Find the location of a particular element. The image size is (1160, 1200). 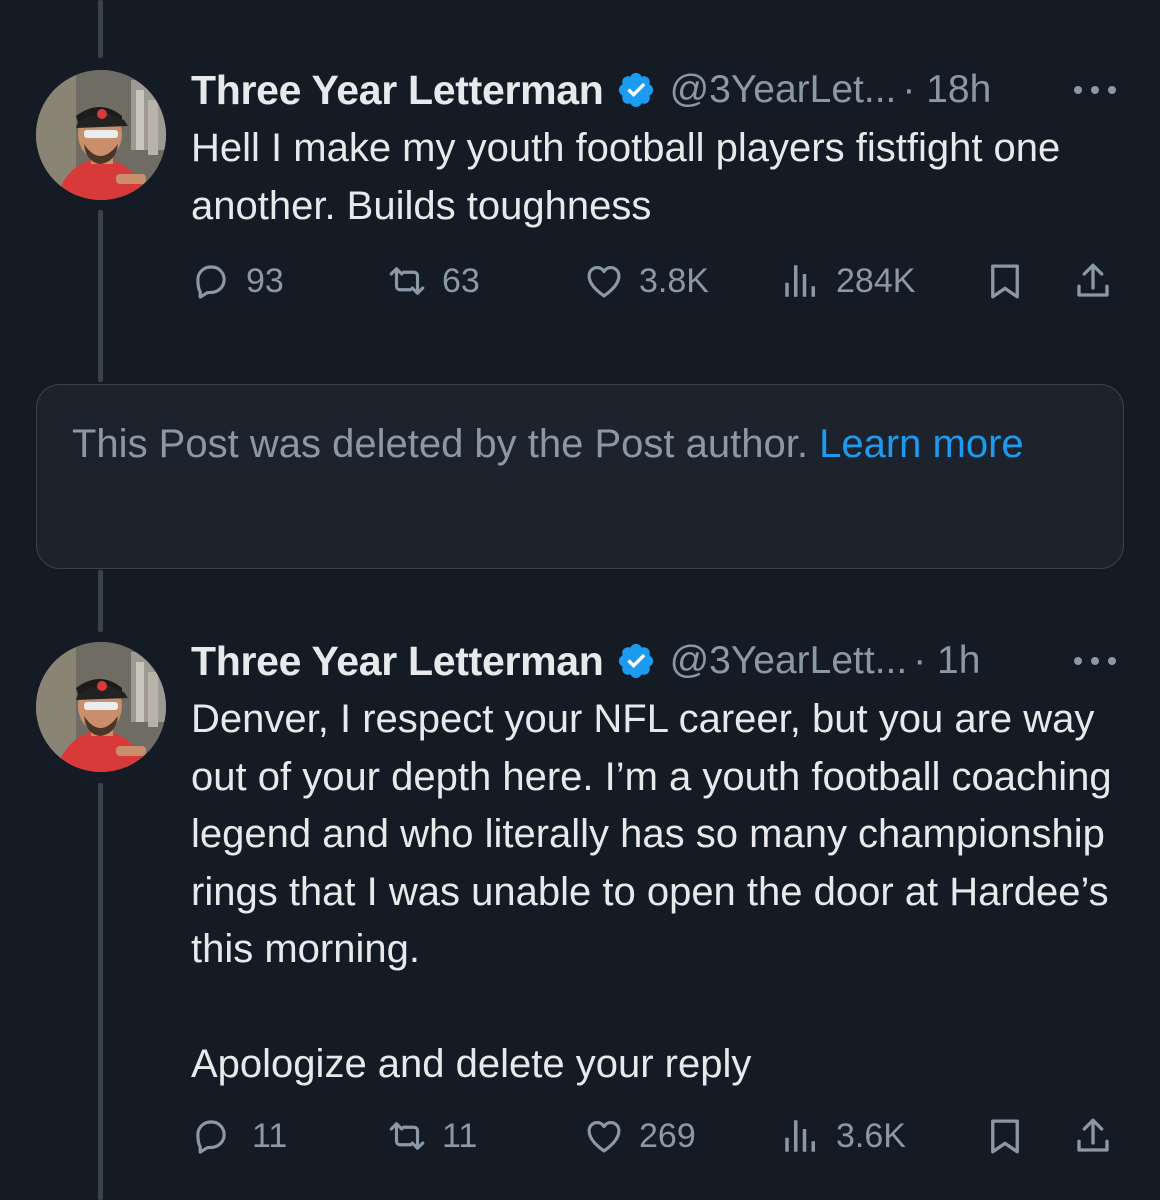

learn-more-link: Learn more is located at coordinates (921, 444).